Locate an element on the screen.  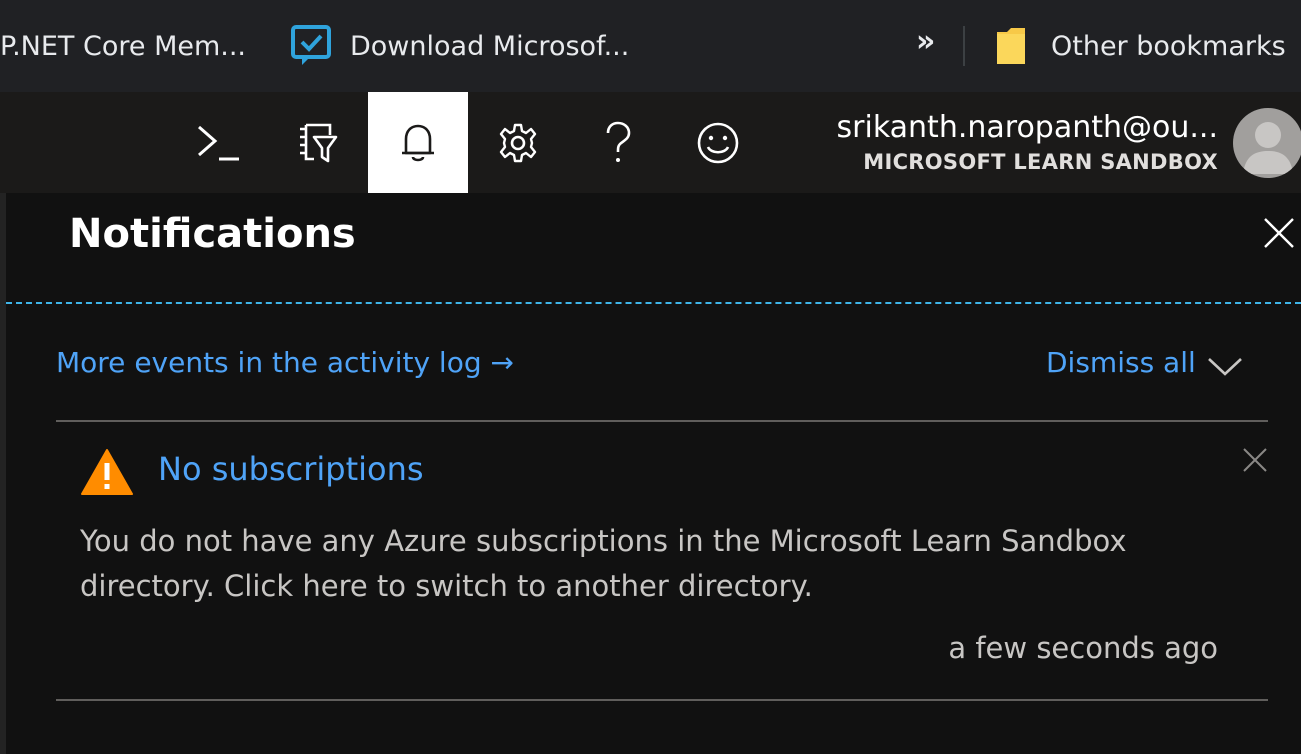
dismiss-notification-button is located at coordinates (1255, 460).